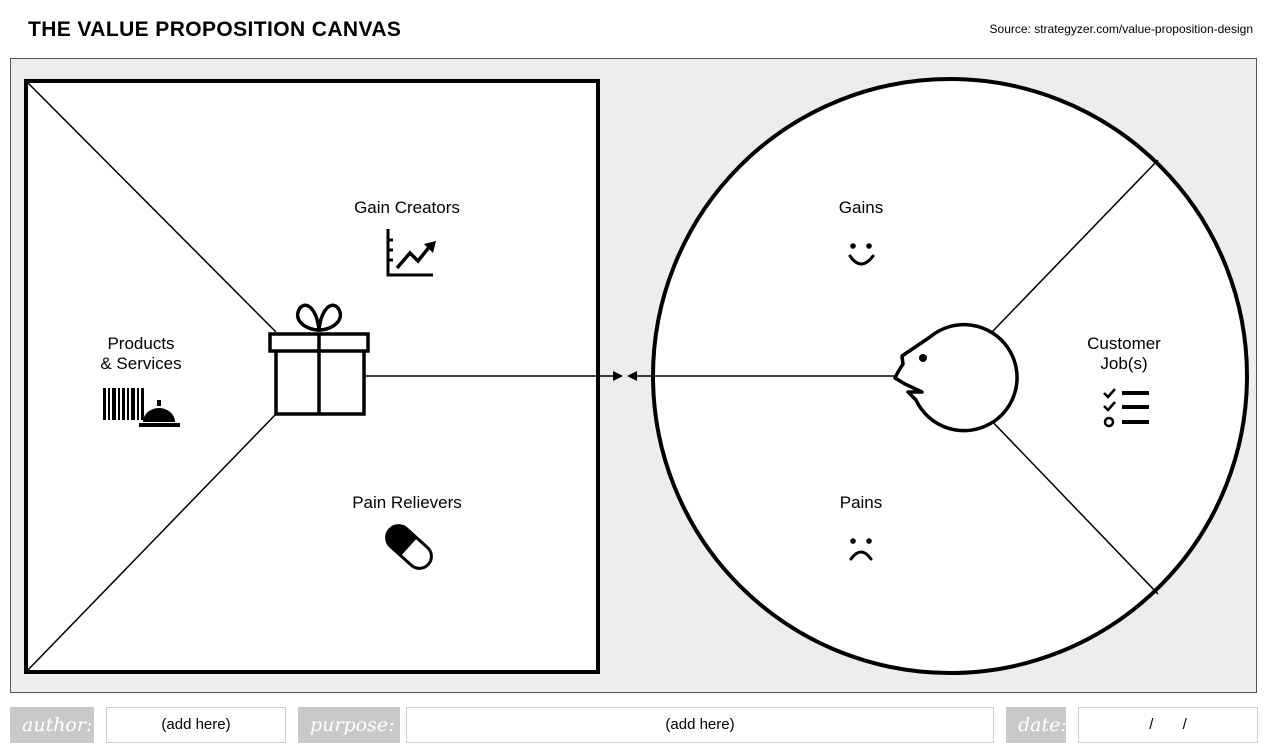 This screenshot has width=1269, height=753. I want to click on arrow-head-left, so click(632, 376).